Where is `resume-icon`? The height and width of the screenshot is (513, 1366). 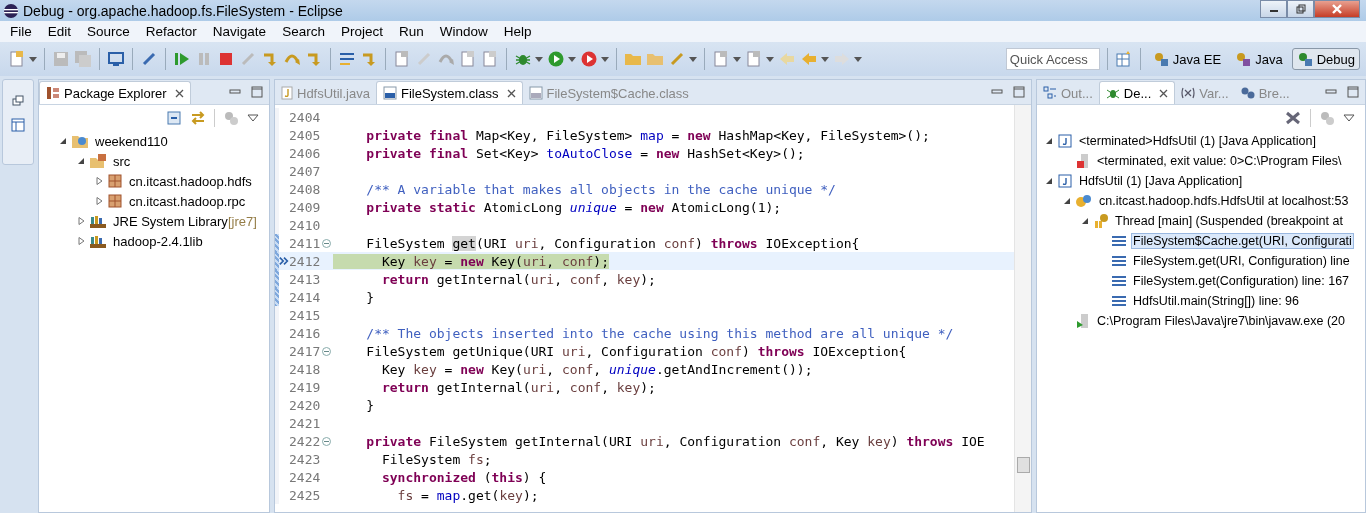
resume-icon is located at coordinates (182, 59).